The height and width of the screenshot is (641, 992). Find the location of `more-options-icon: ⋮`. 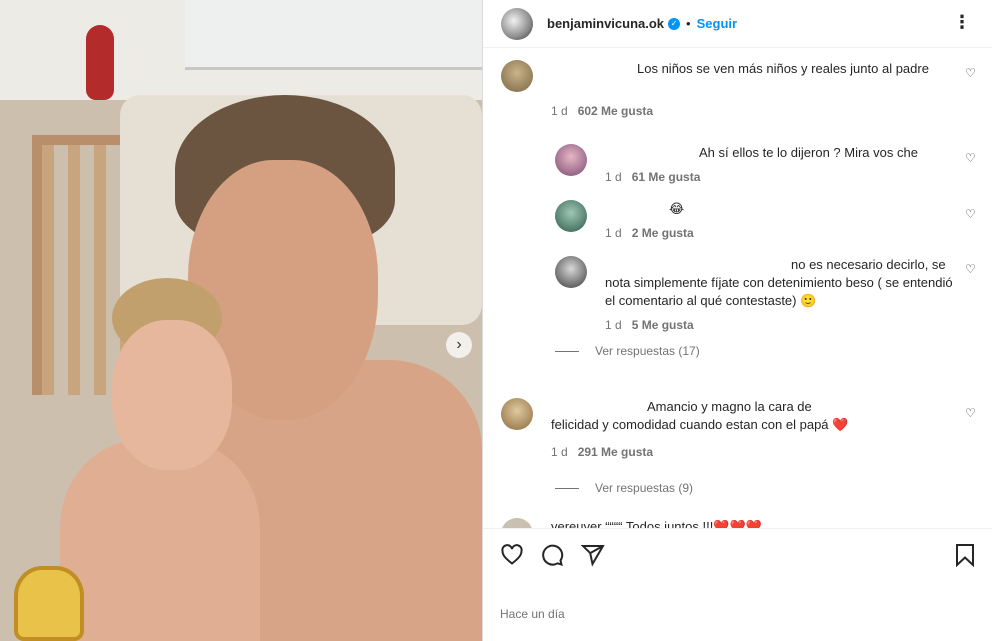

more-options-icon: ⋮ is located at coordinates (962, 22).